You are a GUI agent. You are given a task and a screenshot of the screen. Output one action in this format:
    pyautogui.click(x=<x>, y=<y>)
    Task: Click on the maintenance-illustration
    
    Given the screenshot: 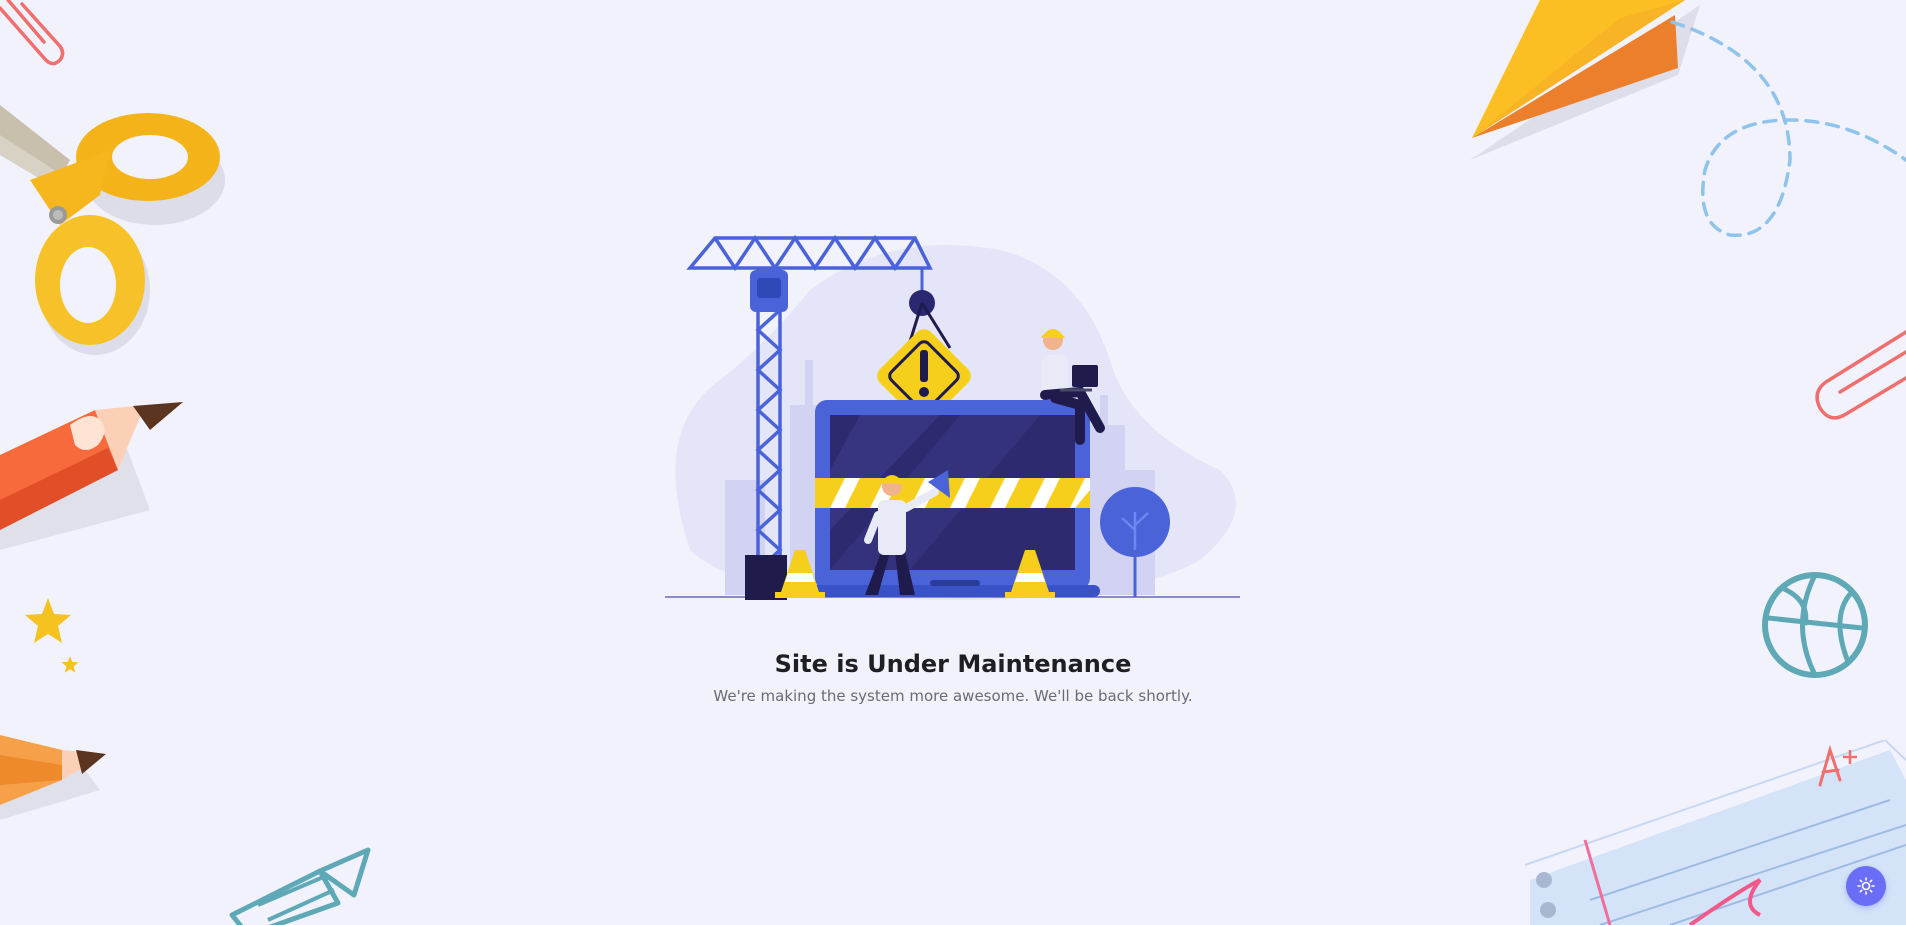 What is the action you would take?
    pyautogui.click(x=952, y=417)
    